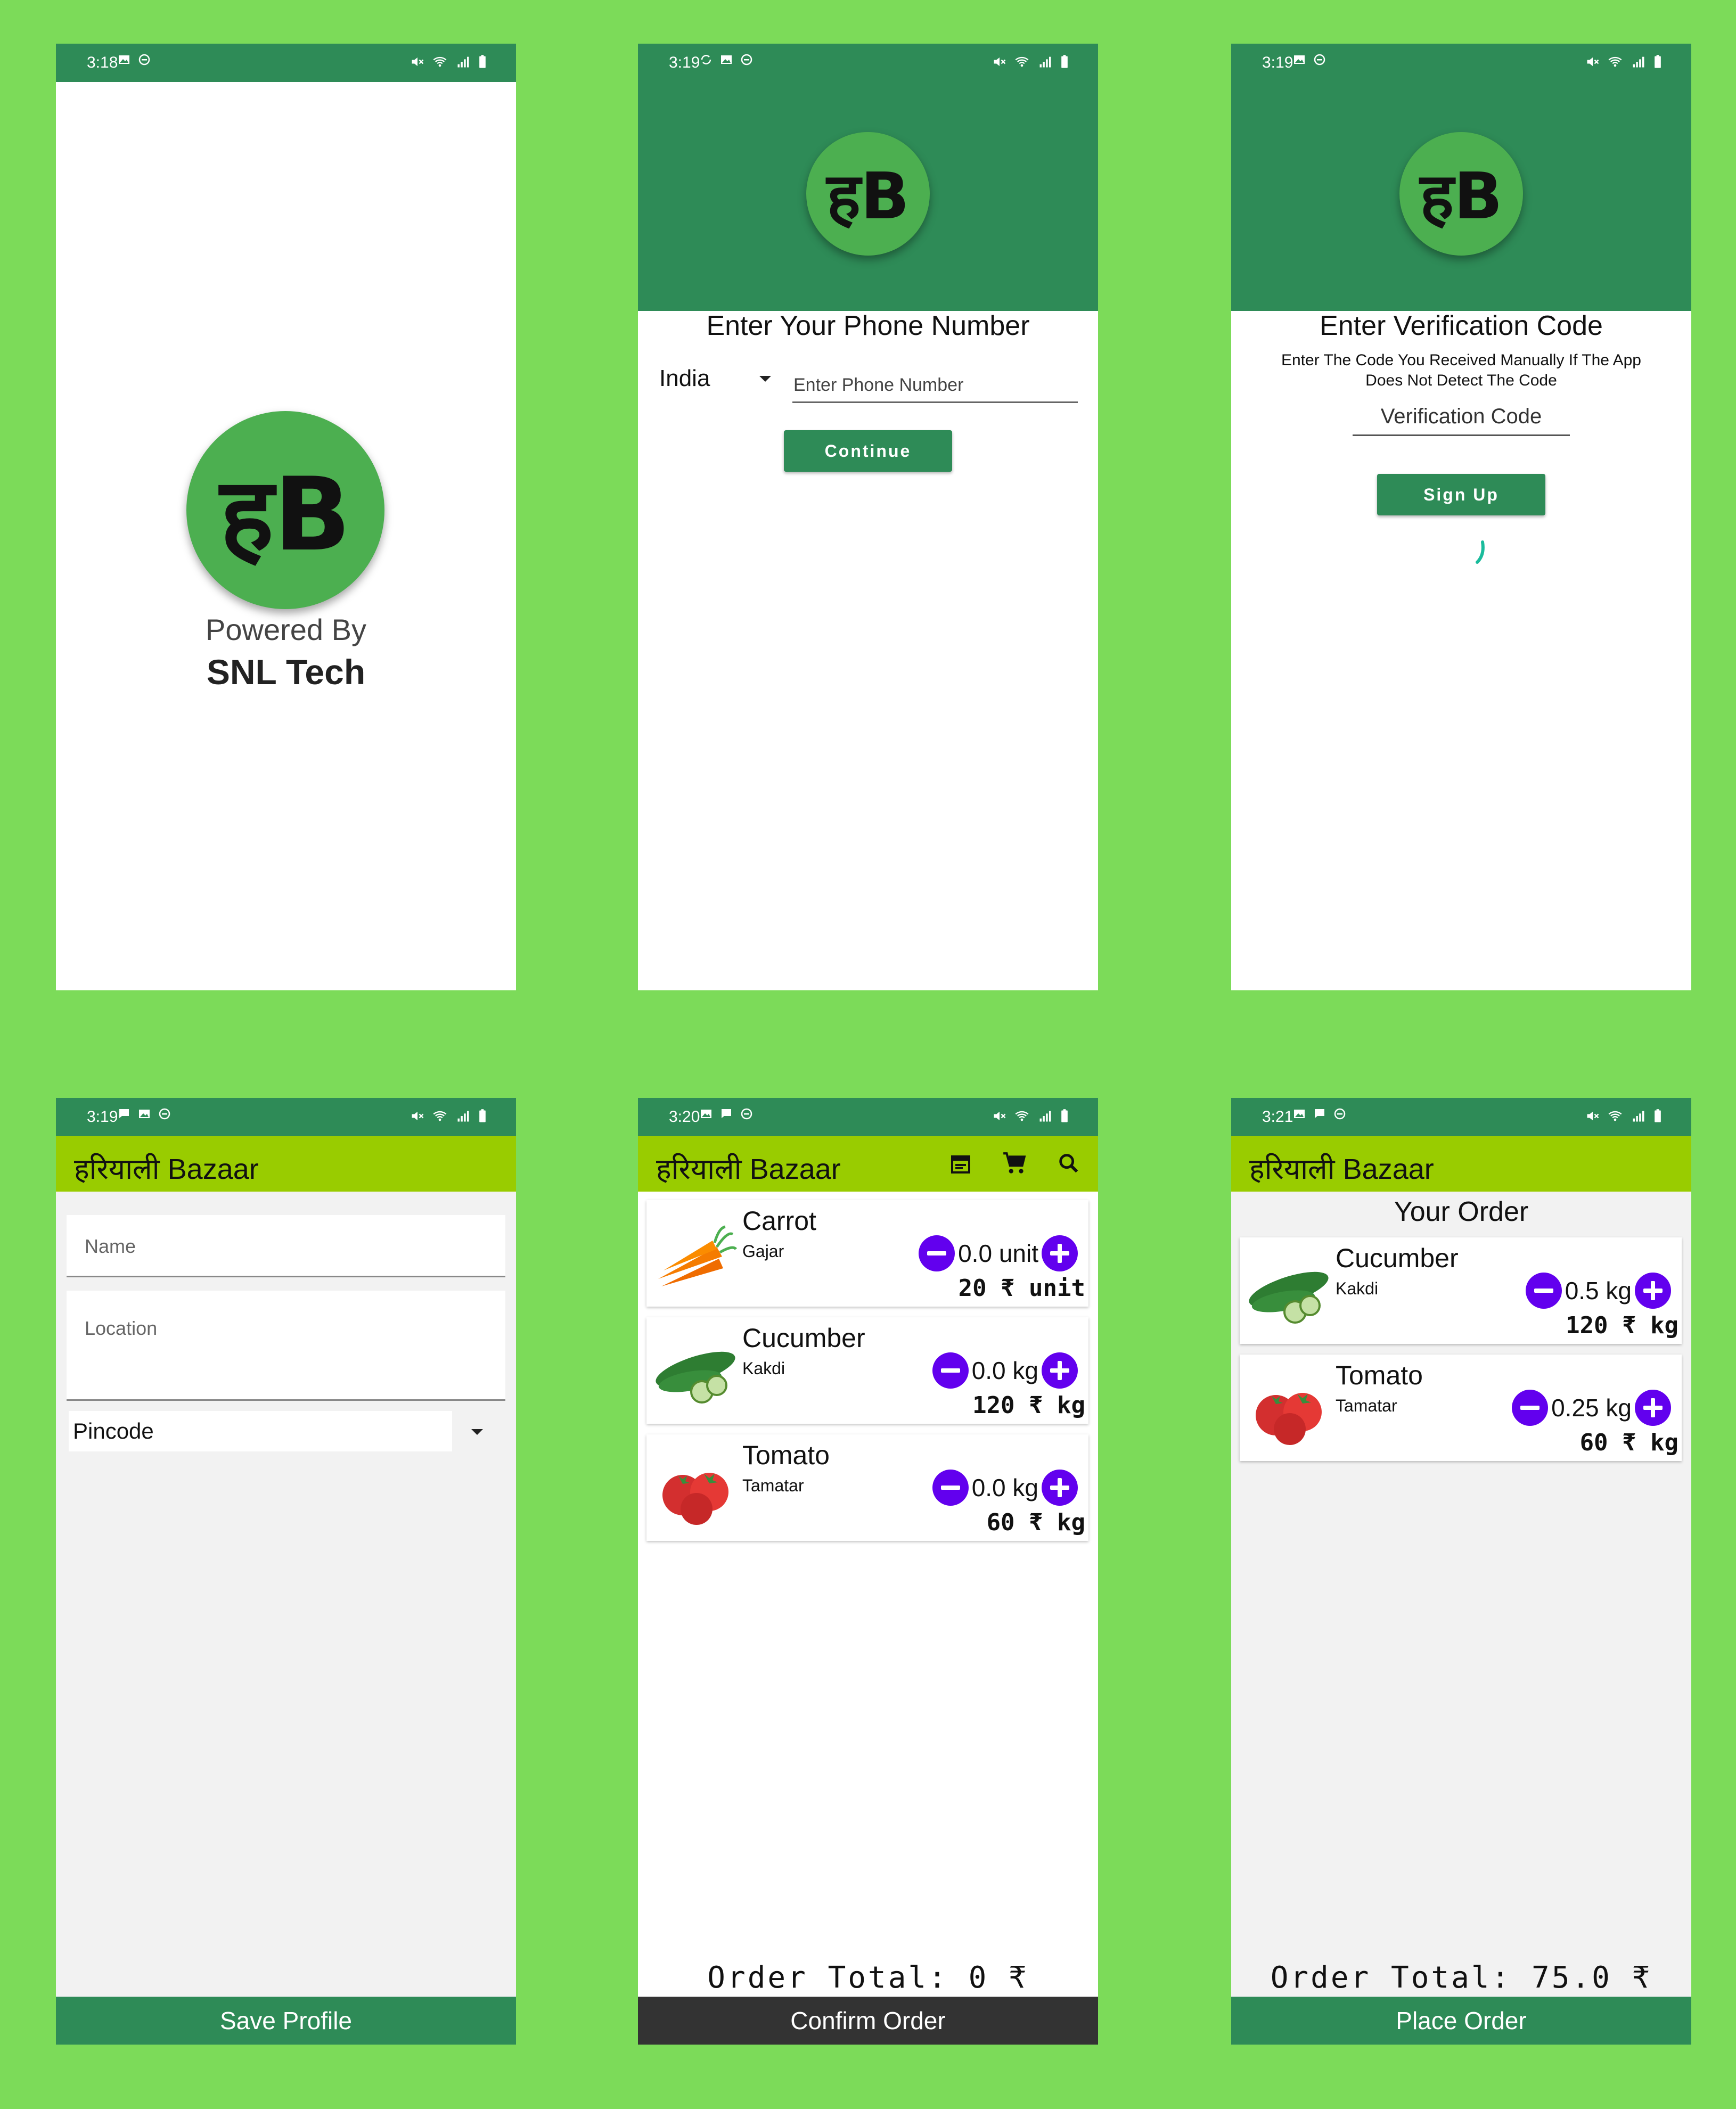  Describe the element at coordinates (1481, 552) in the screenshot. I see `loading-spinner` at that location.